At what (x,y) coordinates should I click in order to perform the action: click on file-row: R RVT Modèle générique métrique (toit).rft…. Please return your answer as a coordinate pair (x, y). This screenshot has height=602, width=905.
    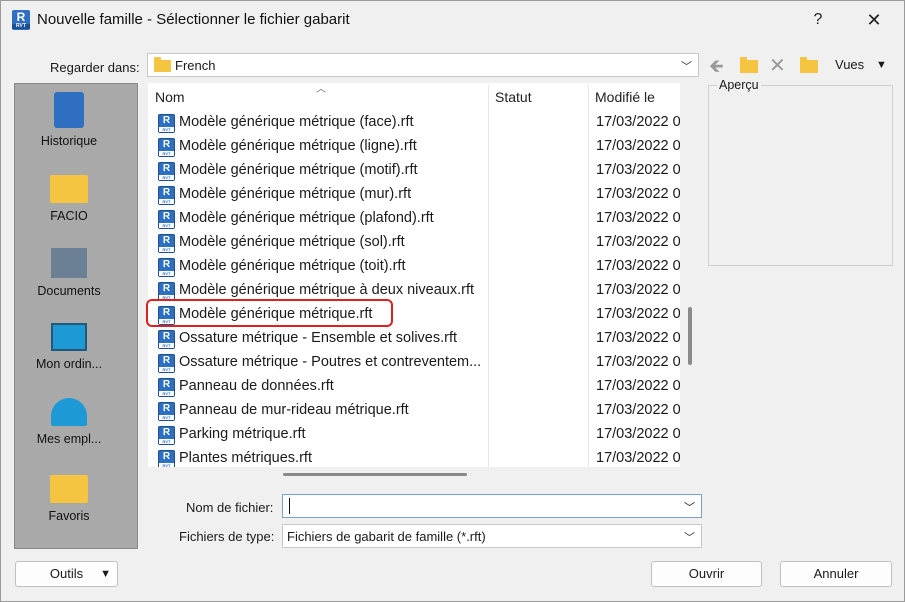
    Looking at the image, I should click on (414, 267).